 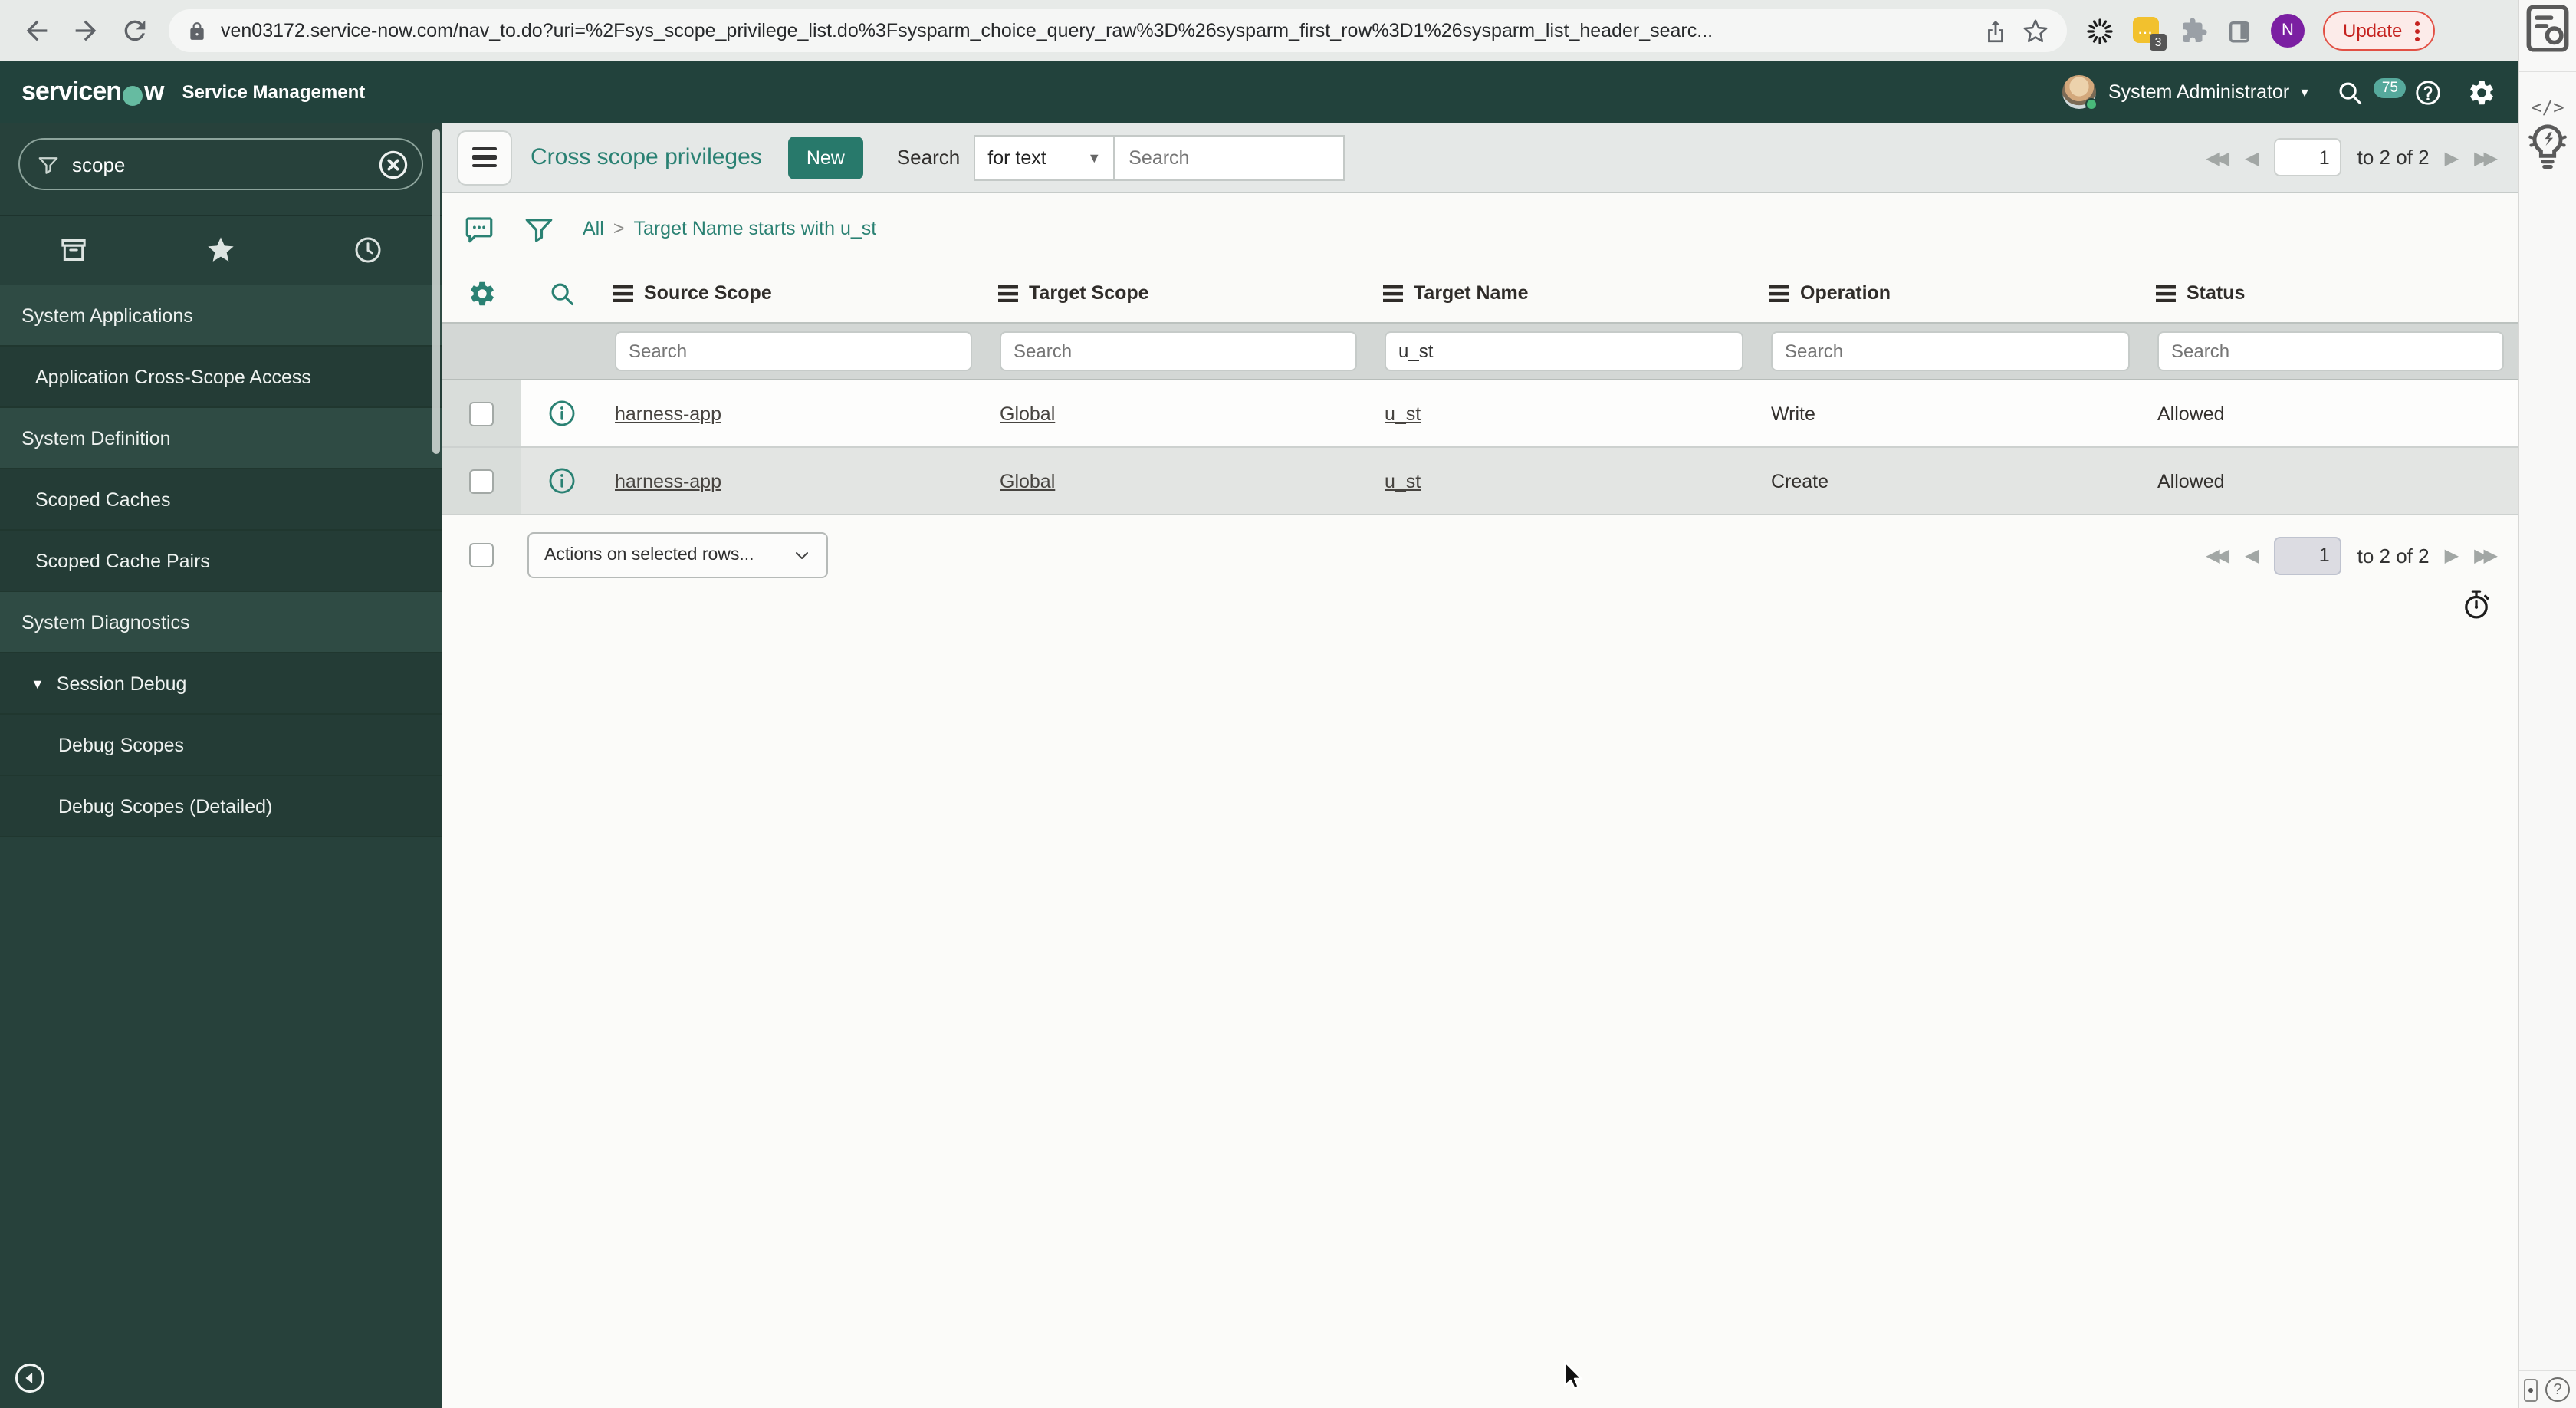 I want to click on code-panel-icon: </>, so click(x=2548, y=107).